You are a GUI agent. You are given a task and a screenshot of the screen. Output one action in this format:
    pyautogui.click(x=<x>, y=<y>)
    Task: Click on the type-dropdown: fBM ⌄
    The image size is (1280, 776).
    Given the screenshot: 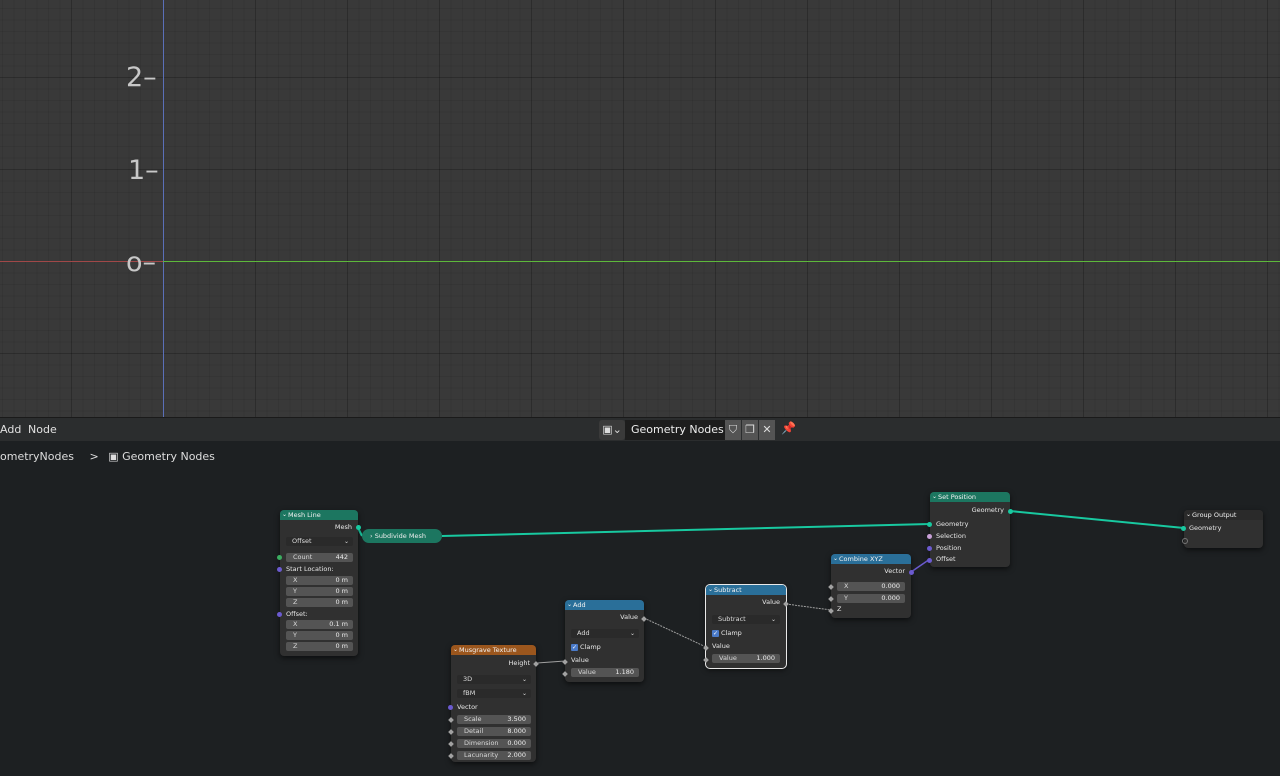 What is the action you would take?
    pyautogui.click(x=494, y=693)
    